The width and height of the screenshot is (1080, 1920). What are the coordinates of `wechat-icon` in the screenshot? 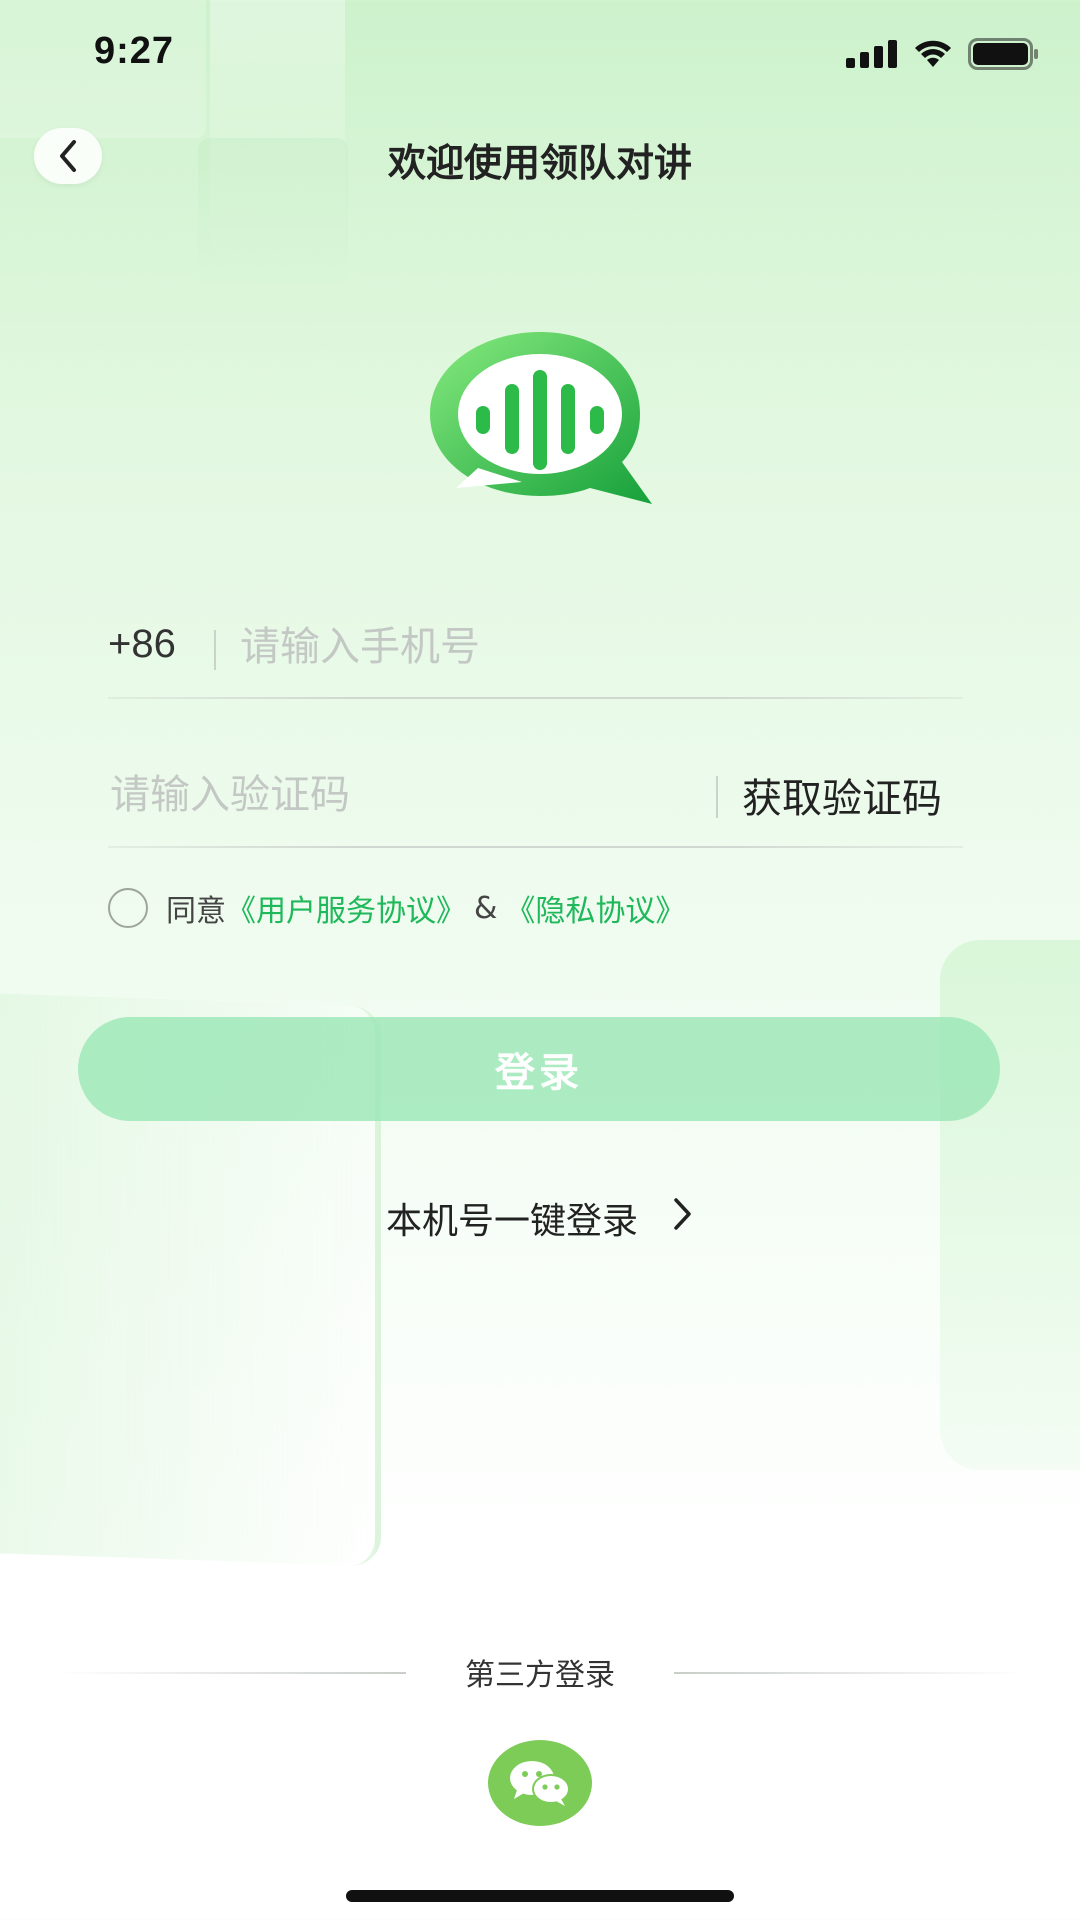 It's located at (540, 1783).